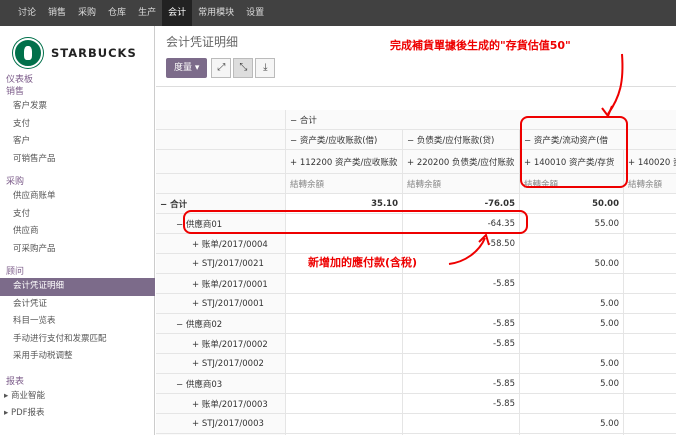 The width and height of the screenshot is (676, 435). What do you see at coordinates (15, 382) in the screenshot?
I see `sidebar-reports-title: 报表` at bounding box center [15, 382].